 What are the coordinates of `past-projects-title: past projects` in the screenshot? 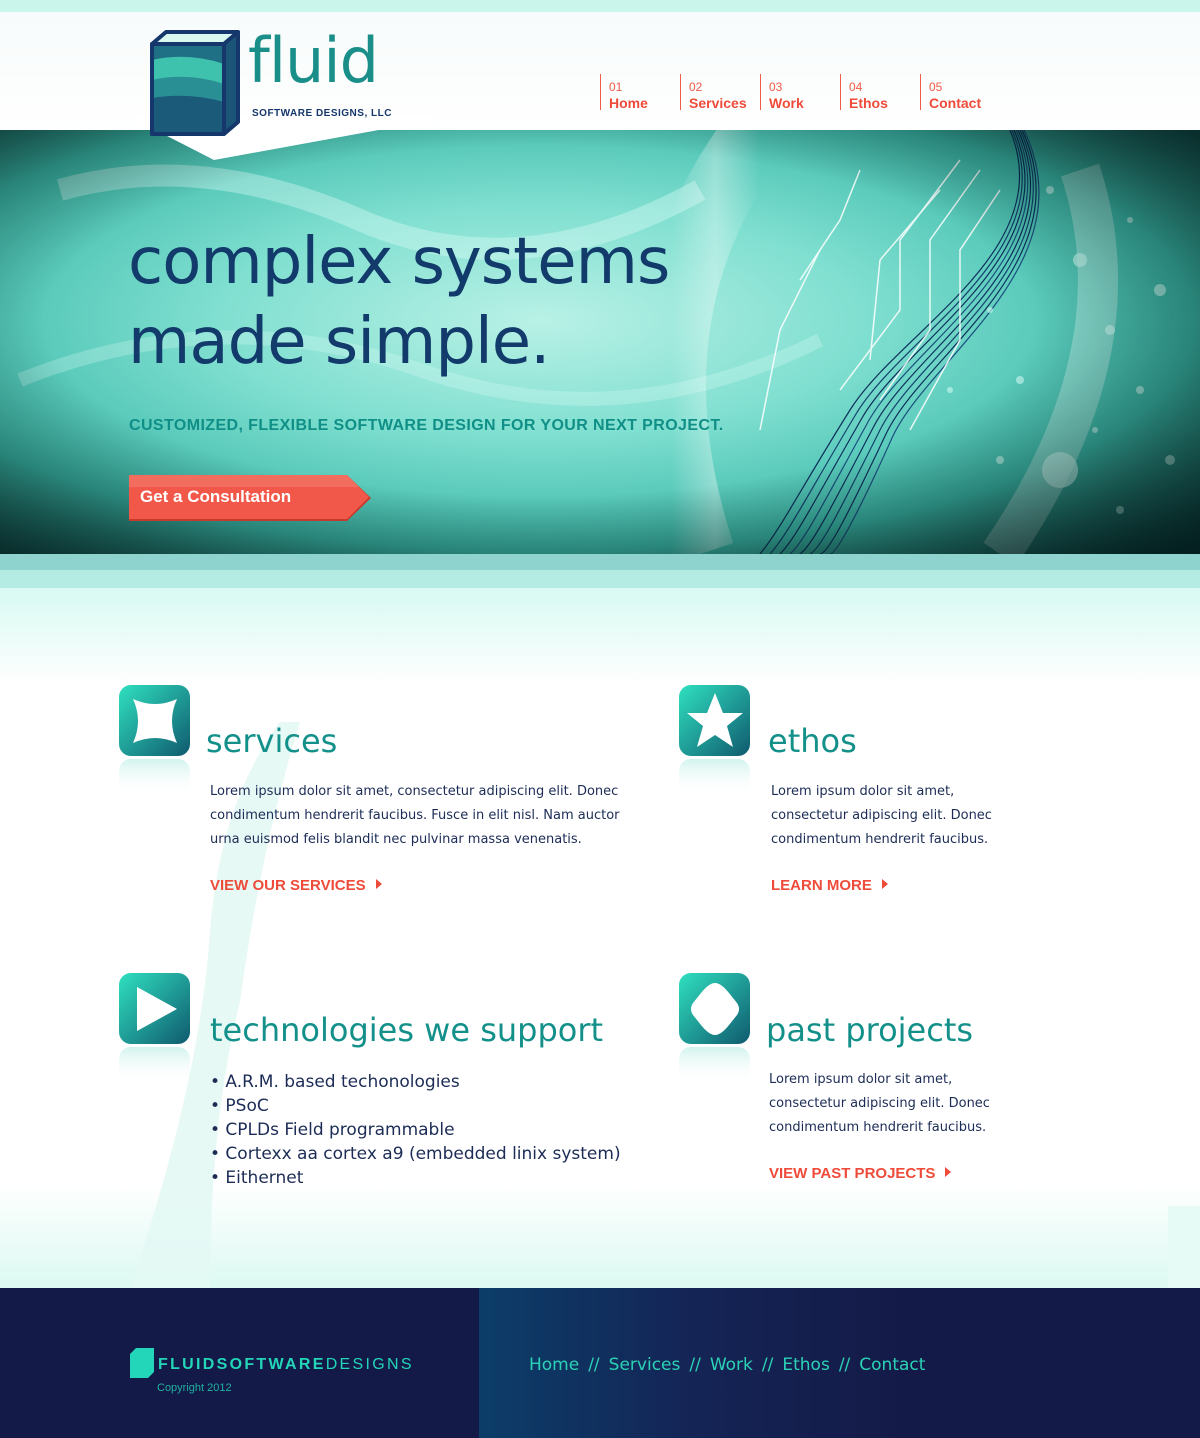 It's located at (870, 1030).